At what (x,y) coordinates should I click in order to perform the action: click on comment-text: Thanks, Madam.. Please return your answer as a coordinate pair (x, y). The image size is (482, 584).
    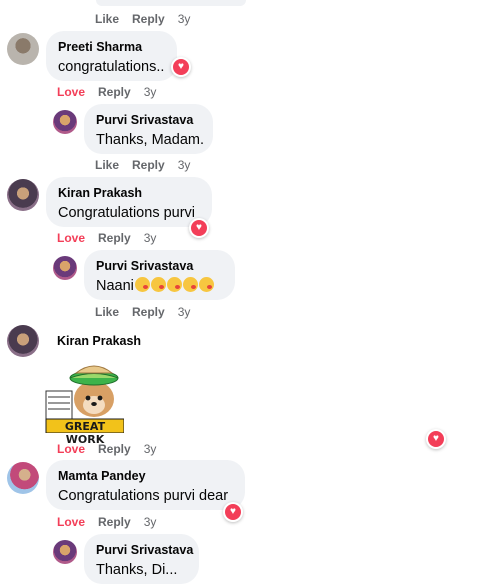
    Looking at the image, I should click on (150, 140).